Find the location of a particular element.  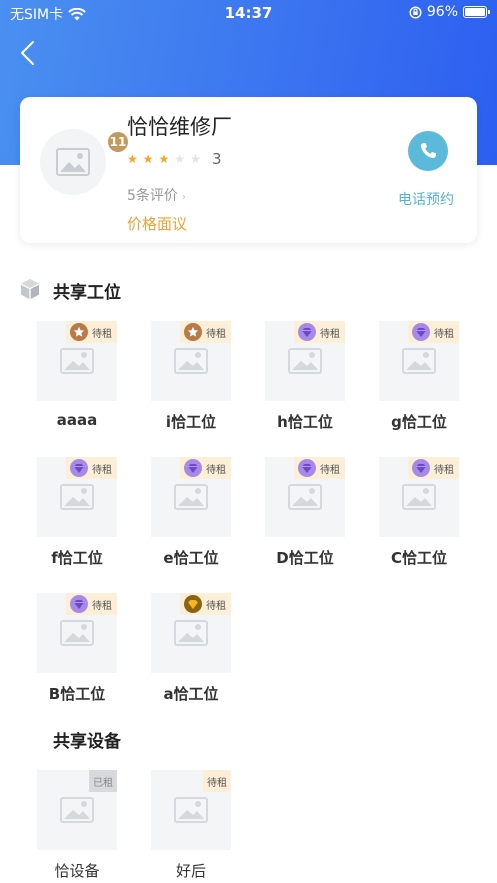

battery-icon is located at coordinates (476, 12).